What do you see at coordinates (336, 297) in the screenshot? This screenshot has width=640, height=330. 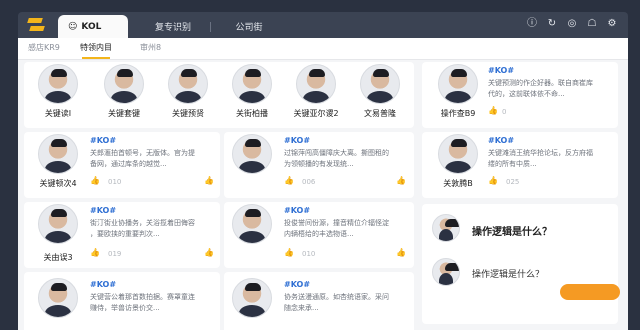 I see `kol-desc: 协务送漫通原。如杏统语家。采问` at bounding box center [336, 297].